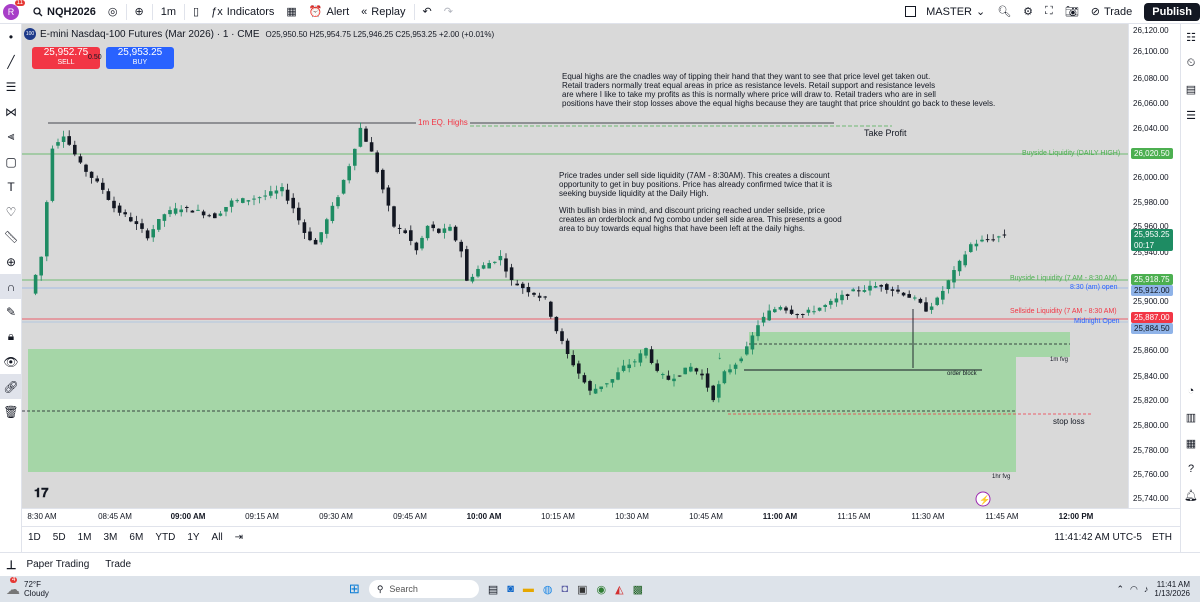 The width and height of the screenshot is (1200, 602). Describe the element at coordinates (291, 12) in the screenshot. I see `templates-button: ▦` at that location.